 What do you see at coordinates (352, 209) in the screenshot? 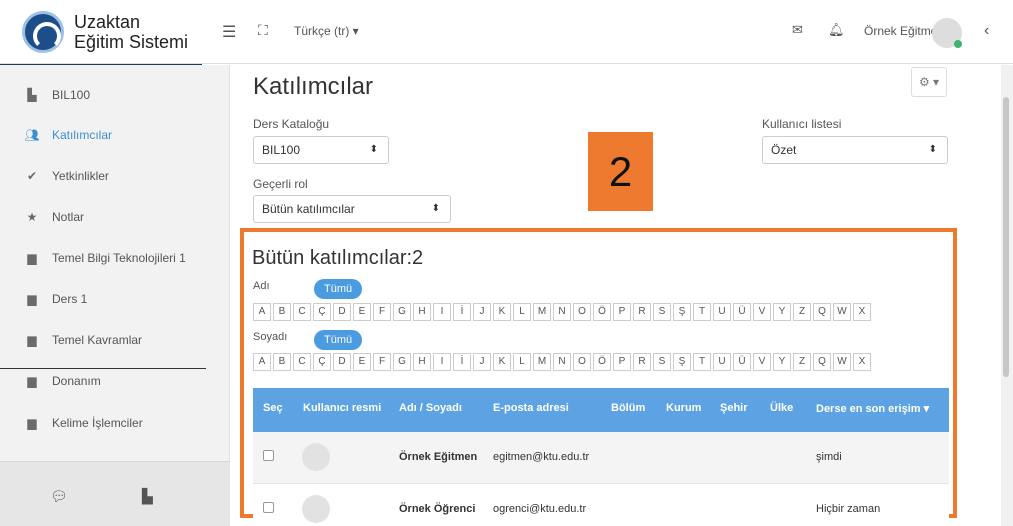
I see `role-select: Bütün katılımcılar ⬍` at bounding box center [352, 209].